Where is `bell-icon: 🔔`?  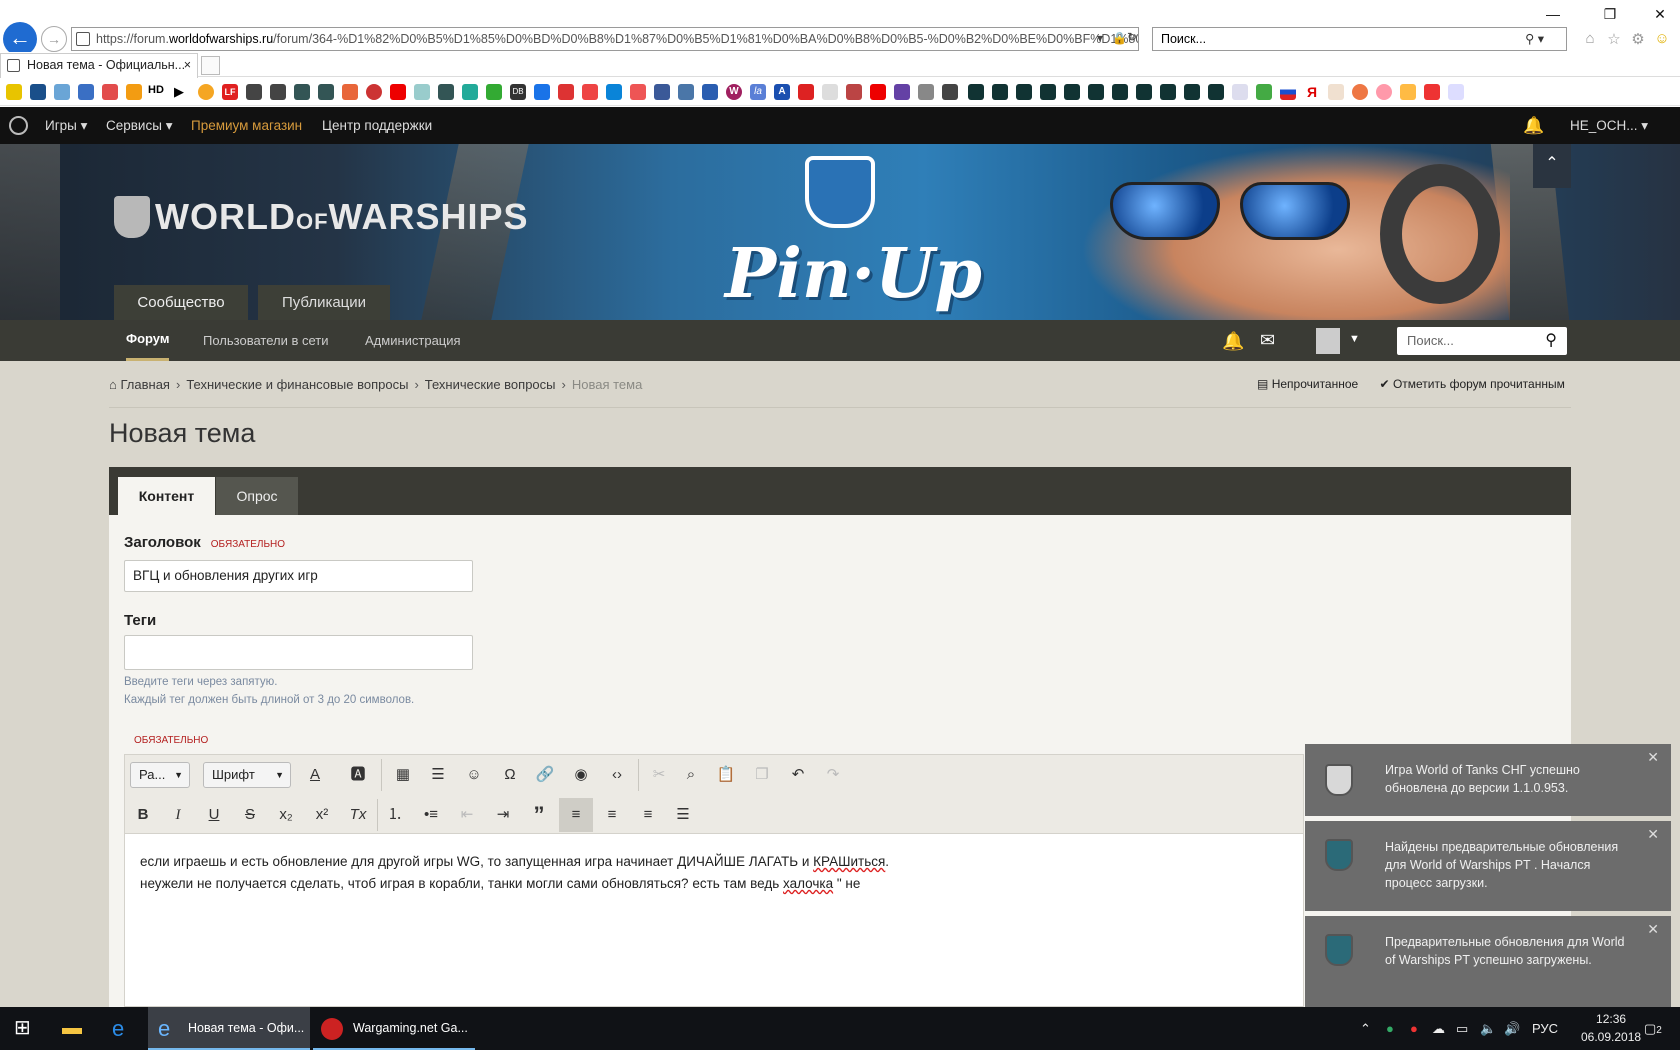 bell-icon: 🔔 is located at coordinates (1233, 341).